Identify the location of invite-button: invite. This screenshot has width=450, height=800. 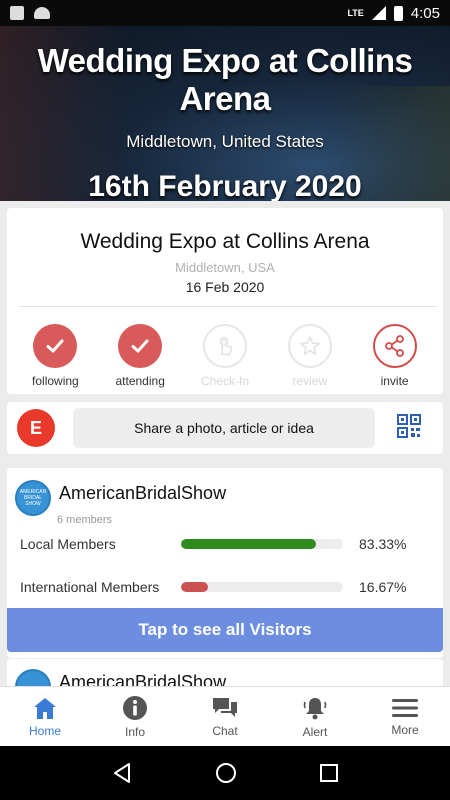
(395, 356).